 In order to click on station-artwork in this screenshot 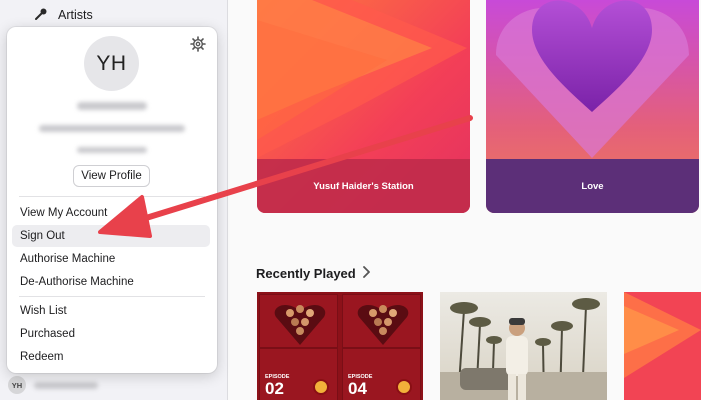, I will do `click(662, 346)`.